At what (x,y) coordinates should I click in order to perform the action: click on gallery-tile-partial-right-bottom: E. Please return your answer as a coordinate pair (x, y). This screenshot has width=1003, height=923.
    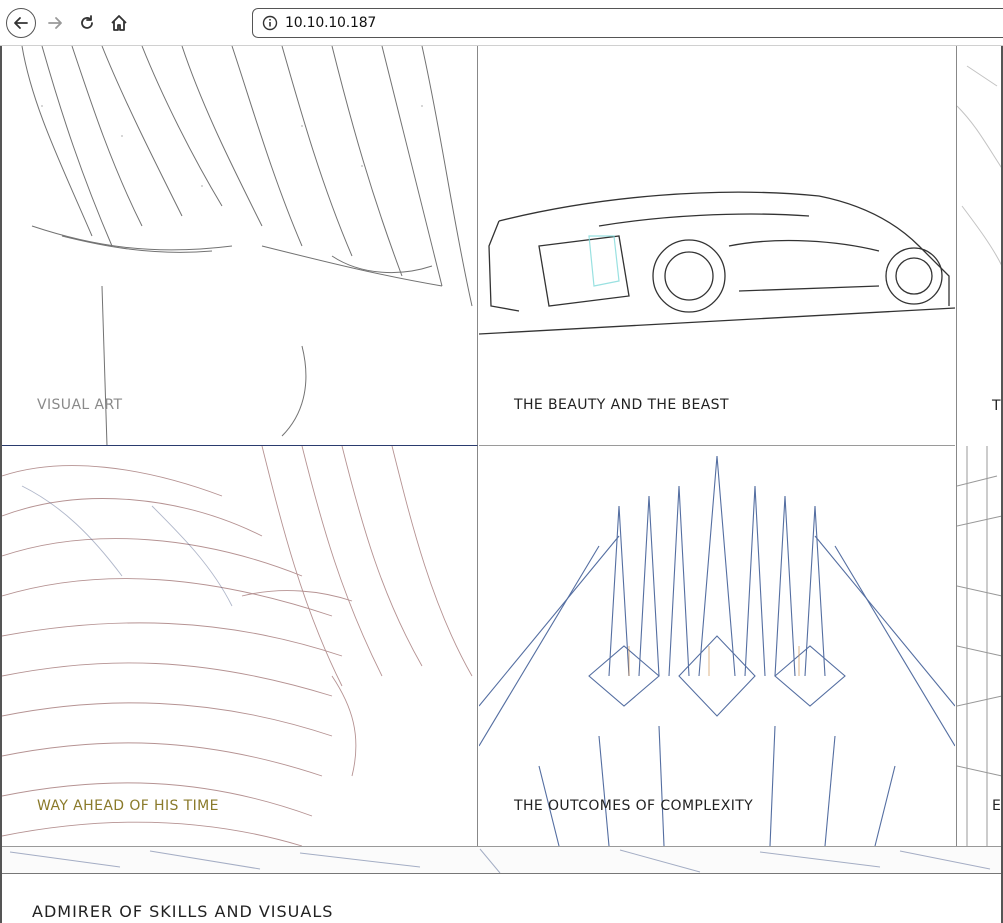
    Looking at the image, I should click on (979, 646).